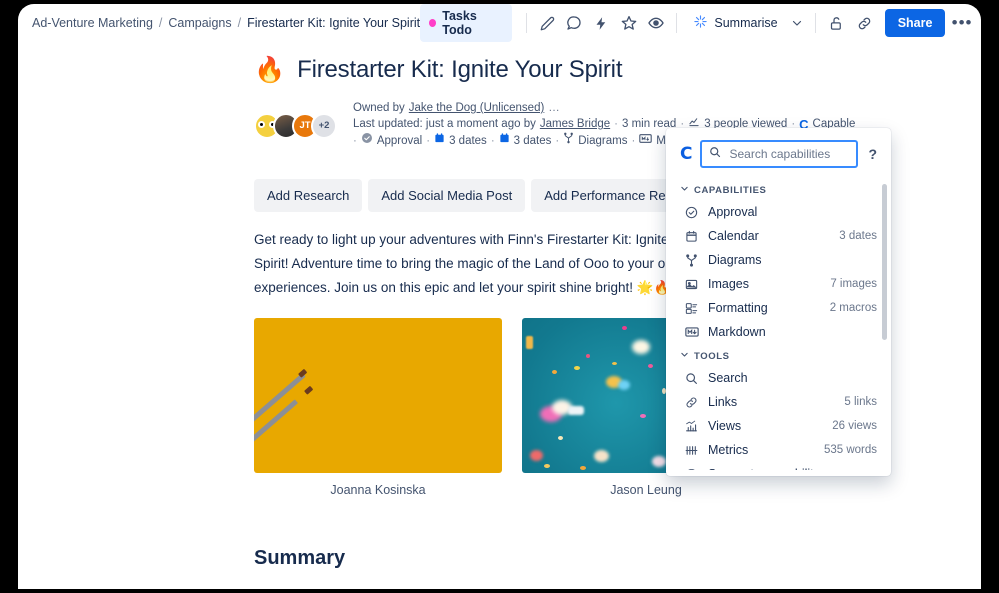 The width and height of the screenshot is (999, 593). What do you see at coordinates (728, 378) in the screenshot?
I see `tool-label: Search` at bounding box center [728, 378].